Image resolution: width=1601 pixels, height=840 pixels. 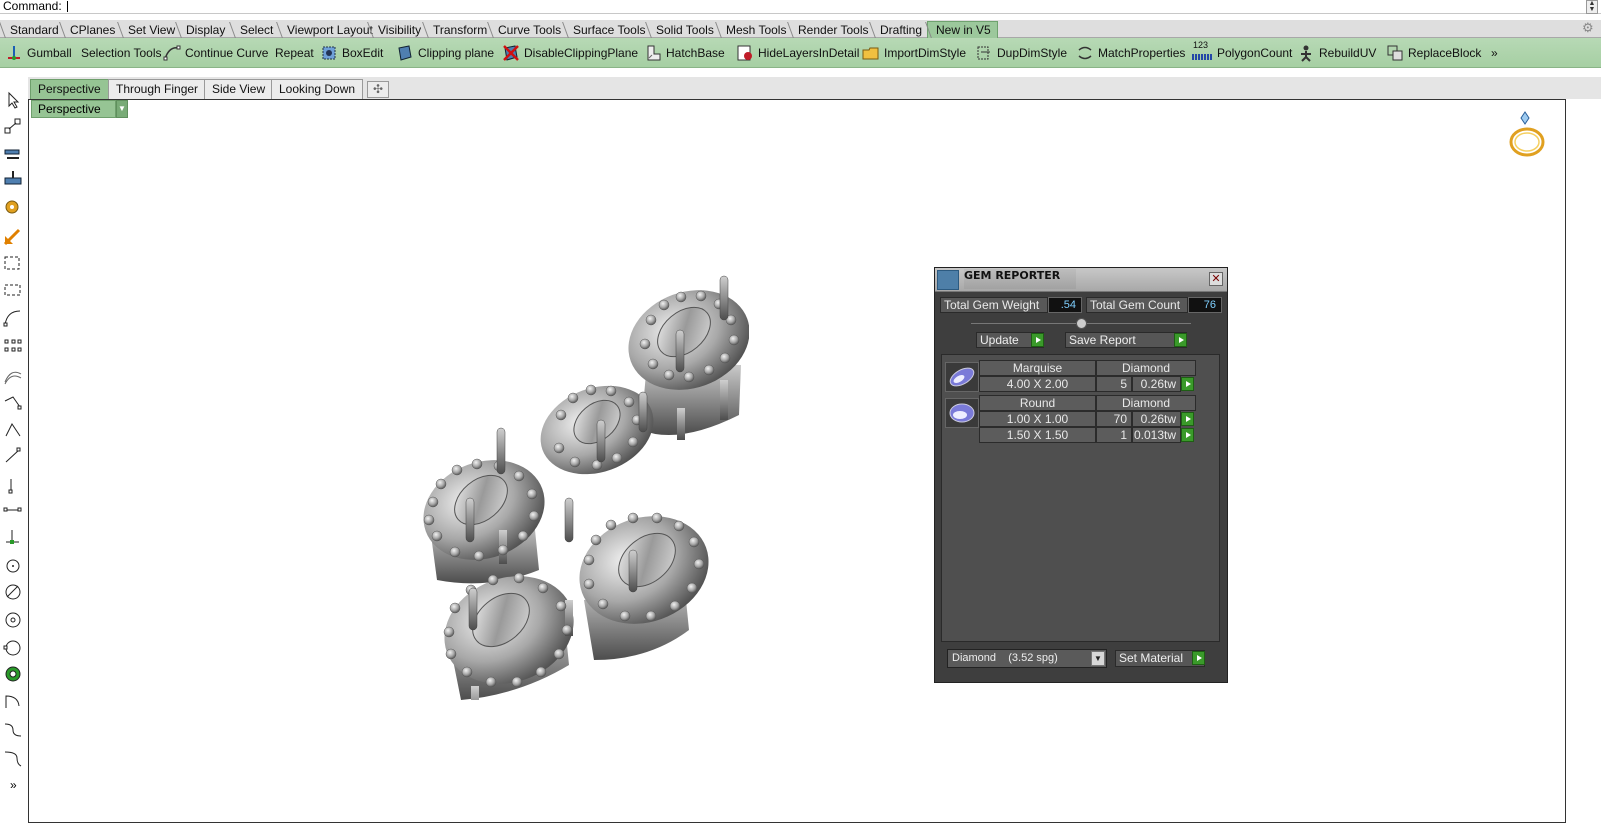 I want to click on select-arrow-icon, so click(x=13, y=100).